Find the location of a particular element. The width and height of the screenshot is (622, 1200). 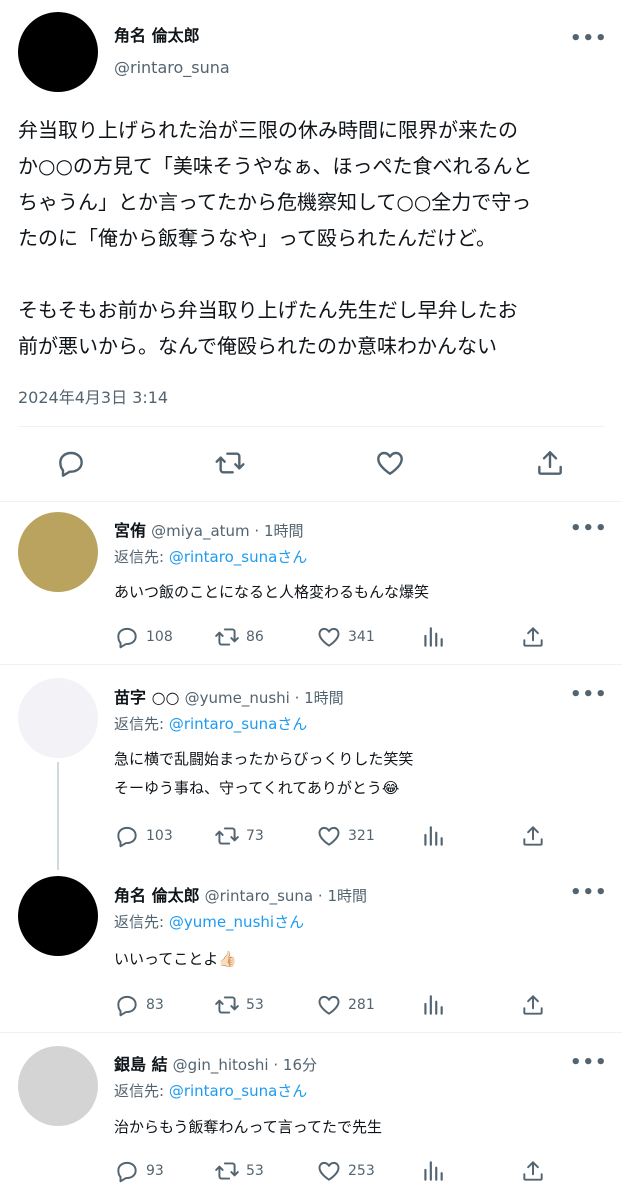

author-name: 苗字 ○○ is located at coordinates (147, 697).